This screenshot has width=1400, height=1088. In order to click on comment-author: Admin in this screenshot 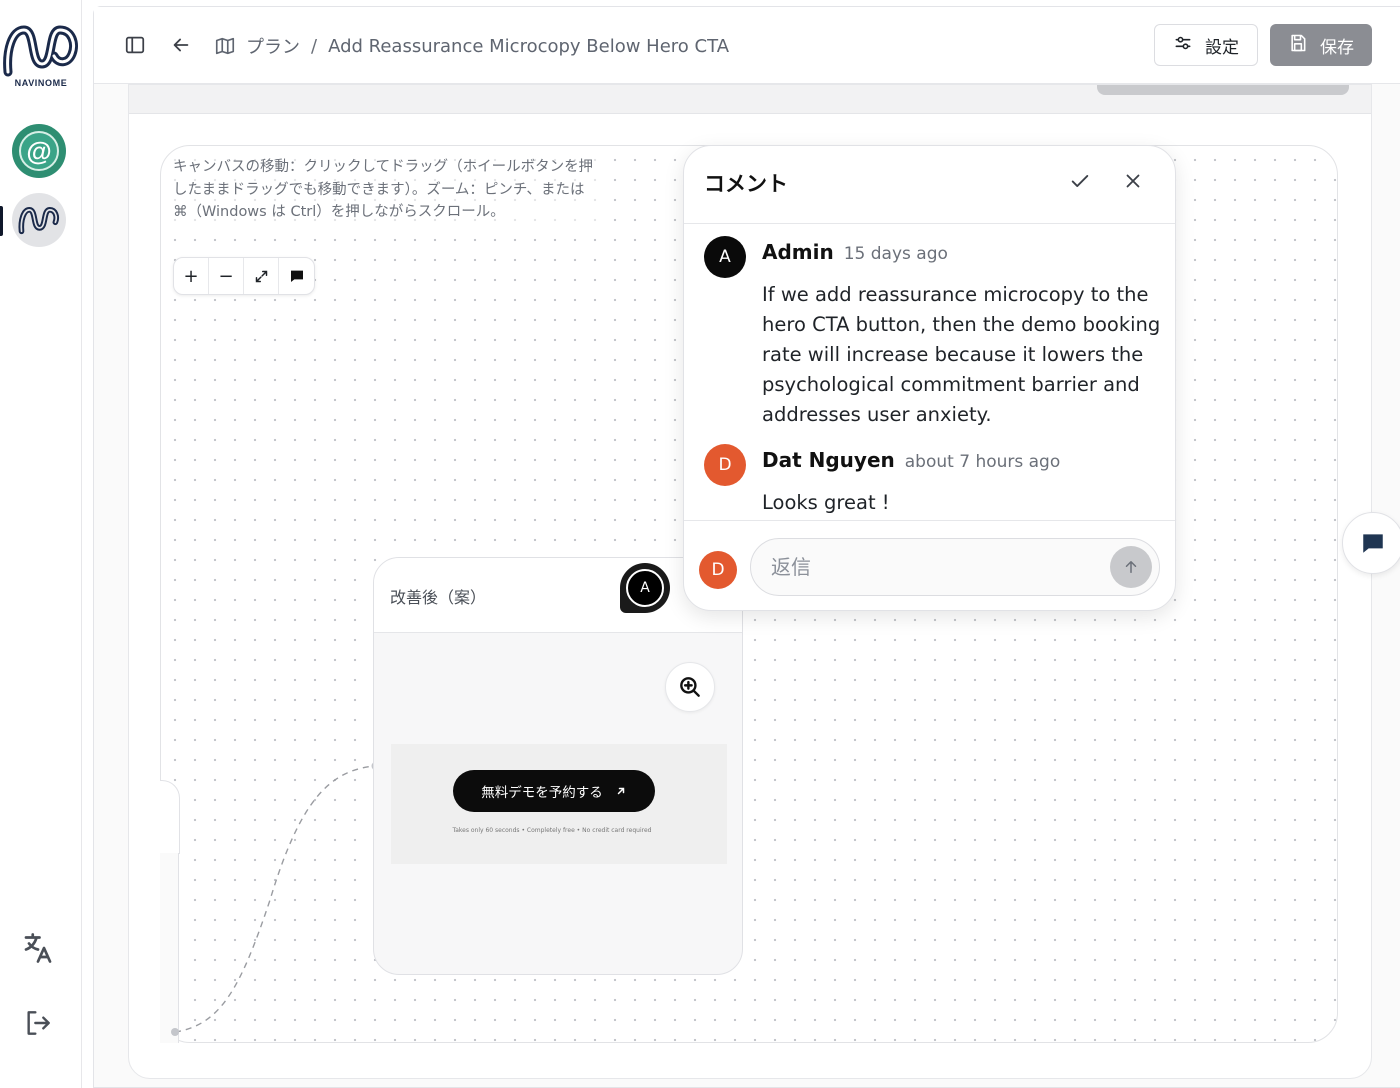, I will do `click(798, 252)`.